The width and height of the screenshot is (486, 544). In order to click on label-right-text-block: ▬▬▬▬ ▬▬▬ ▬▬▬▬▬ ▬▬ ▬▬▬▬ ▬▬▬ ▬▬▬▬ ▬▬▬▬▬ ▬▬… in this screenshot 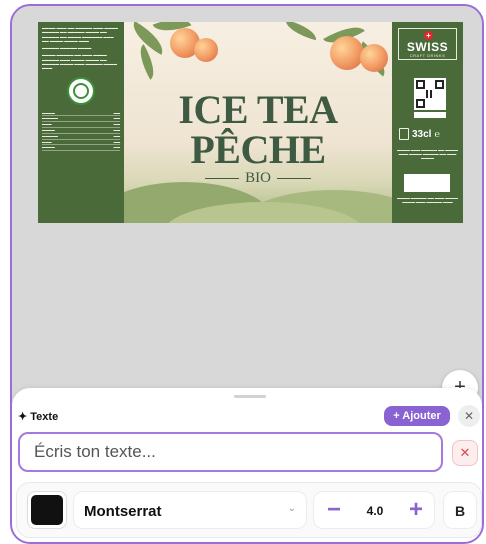, I will do `click(427, 154)`.